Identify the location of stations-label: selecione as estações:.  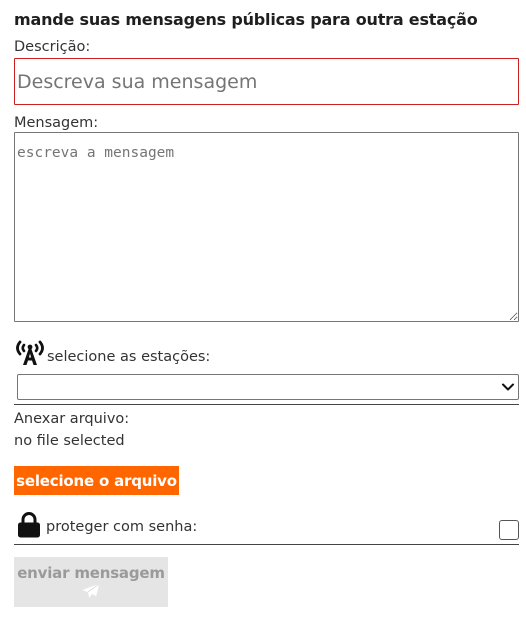
(129, 357).